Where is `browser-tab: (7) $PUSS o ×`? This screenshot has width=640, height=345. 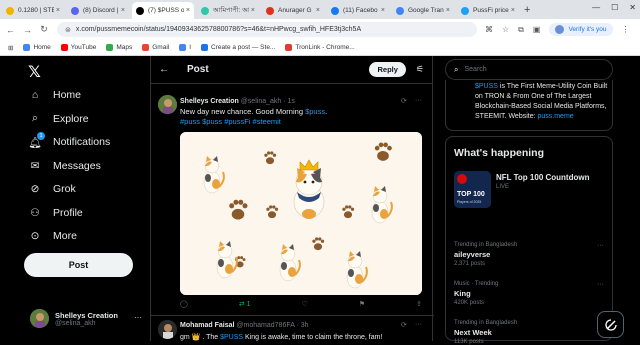 browser-tab: (7) $PUSS o × is located at coordinates (163, 10).